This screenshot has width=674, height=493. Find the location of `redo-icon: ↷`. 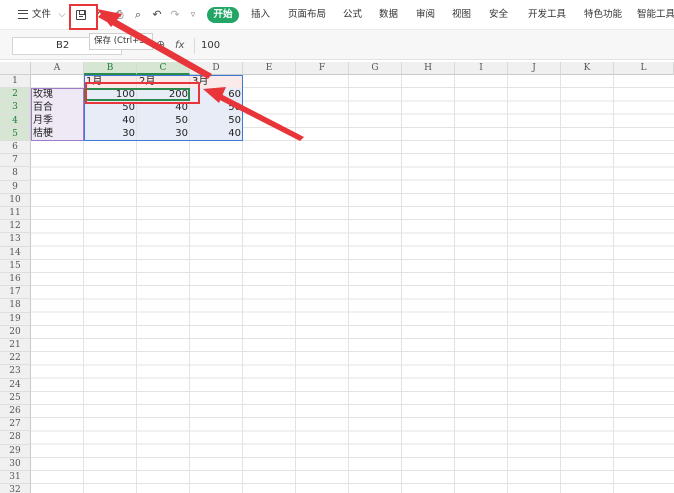

redo-icon: ↷ is located at coordinates (175, 15).